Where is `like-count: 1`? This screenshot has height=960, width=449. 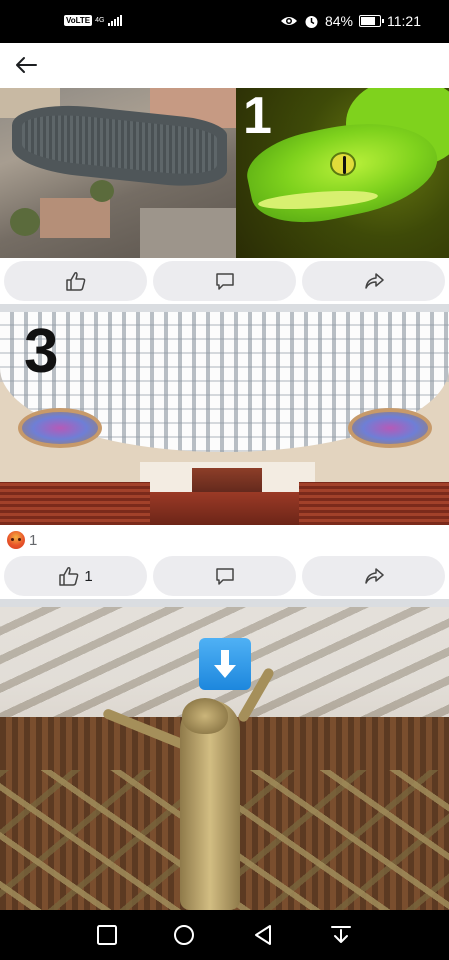 like-count: 1 is located at coordinates (88, 576).